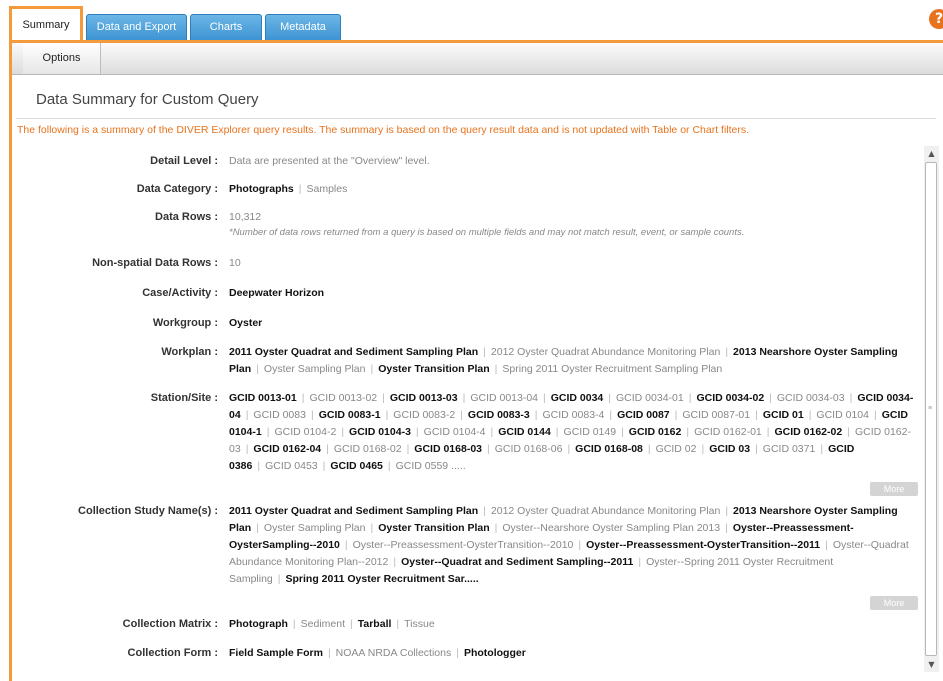  What do you see at coordinates (343, 398) in the screenshot?
I see `value-item: GCID 0013-02` at bounding box center [343, 398].